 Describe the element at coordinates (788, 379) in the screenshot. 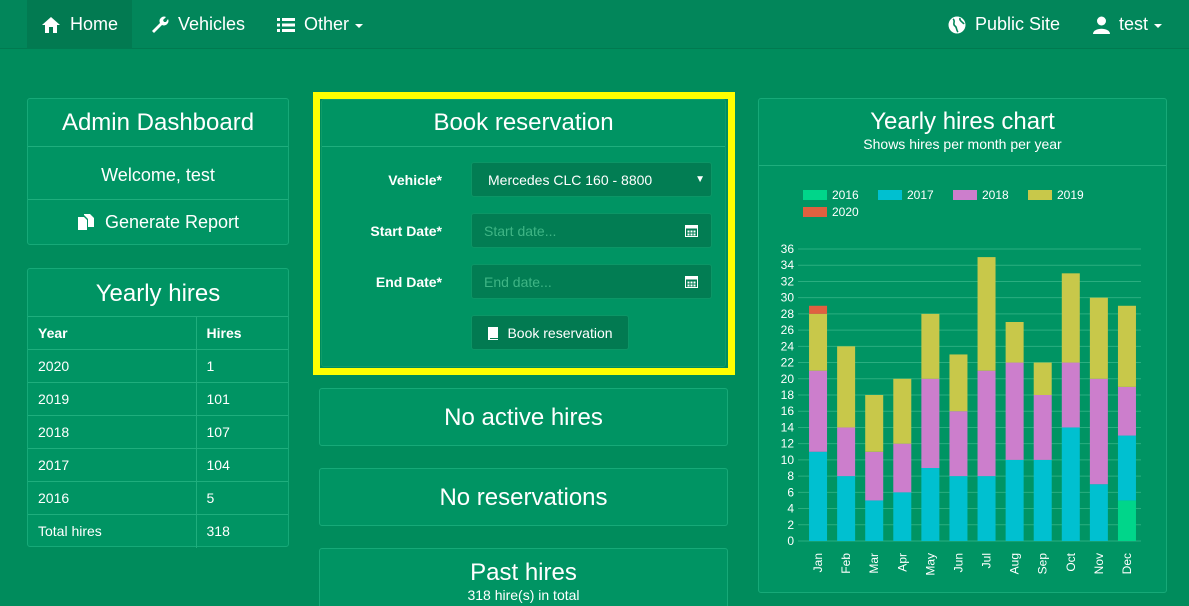

I see `y-tick-label: 20` at that location.